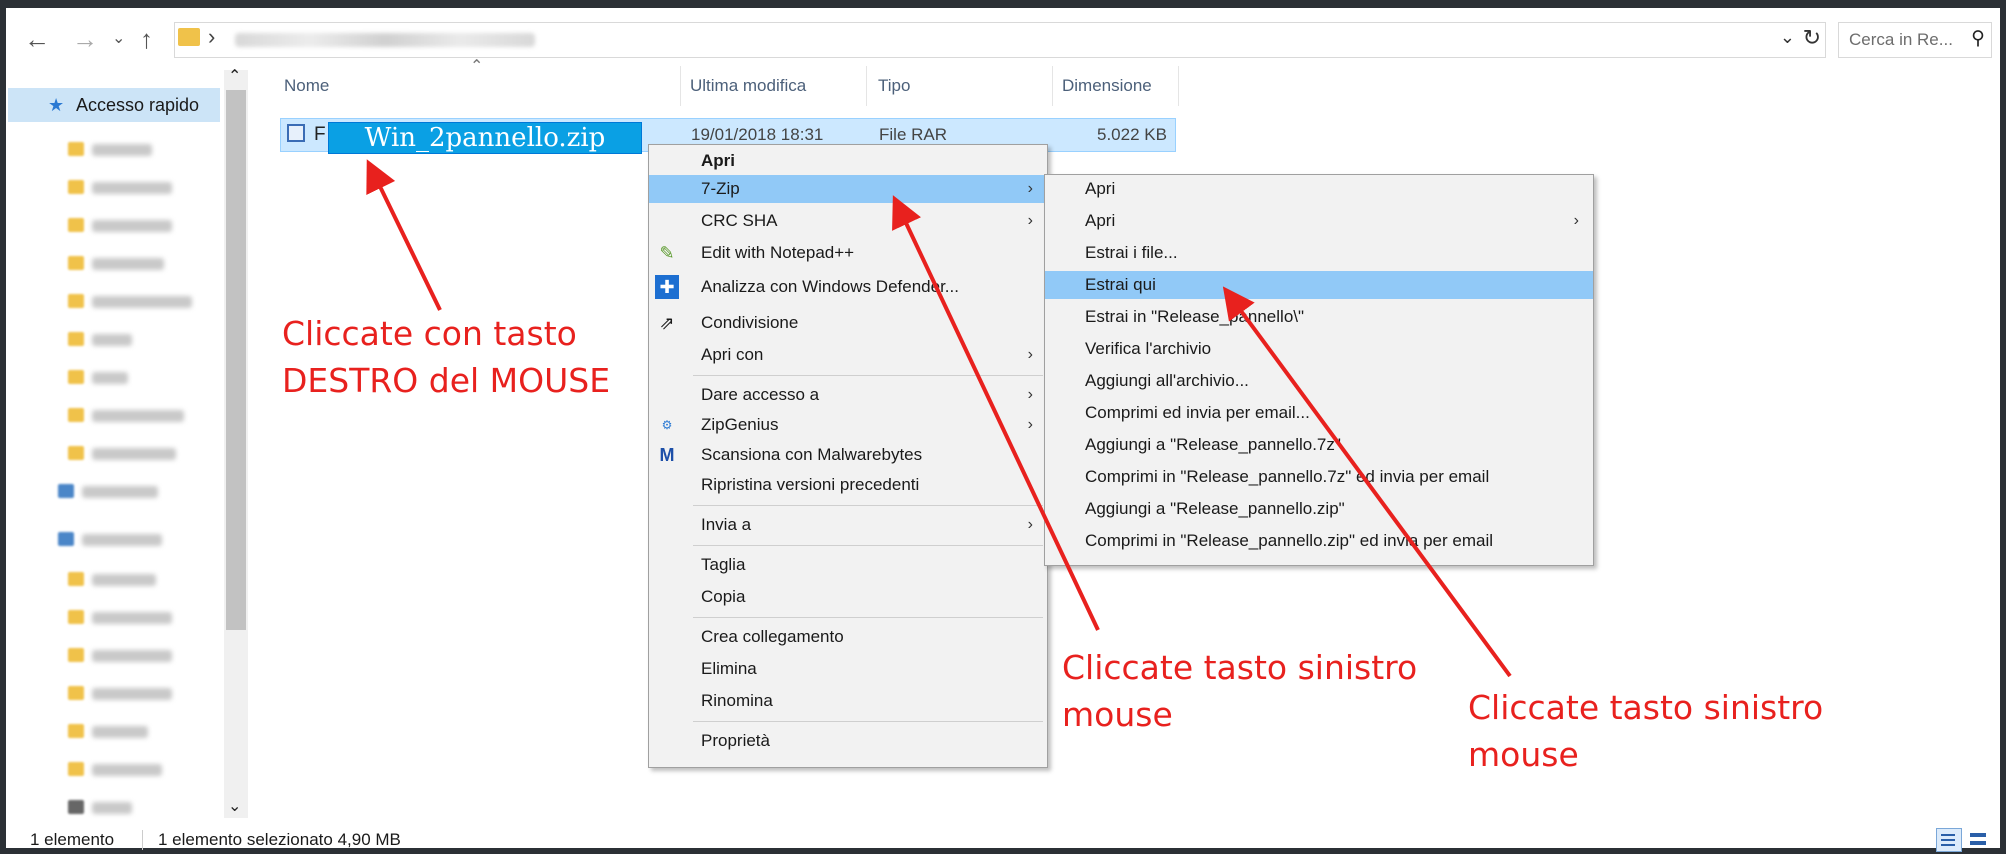  Describe the element at coordinates (279, 839) in the screenshot. I see `status-selection: 1 elemento selezionato 4,90 MB` at that location.